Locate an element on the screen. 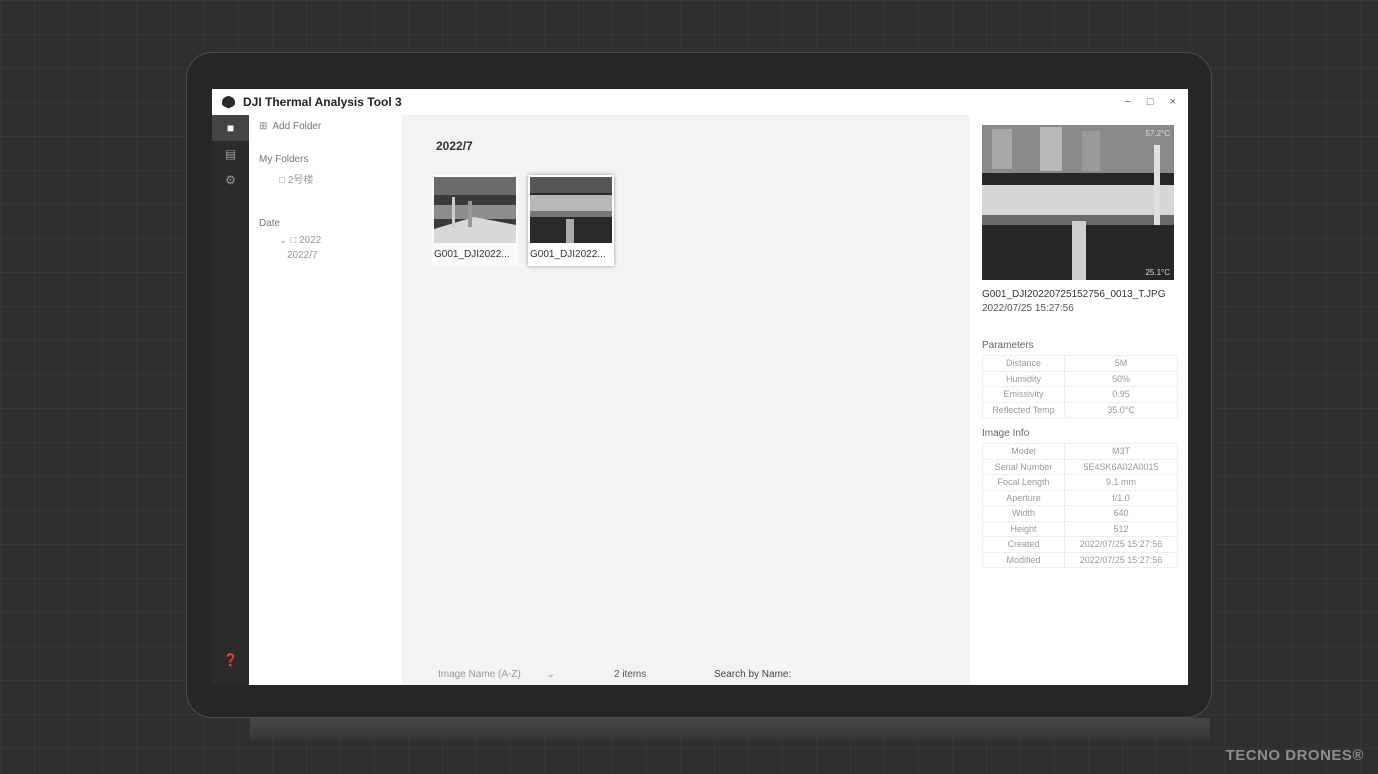 The width and height of the screenshot is (1378, 774). folder-item: □ 2号楼 is located at coordinates (330, 178).